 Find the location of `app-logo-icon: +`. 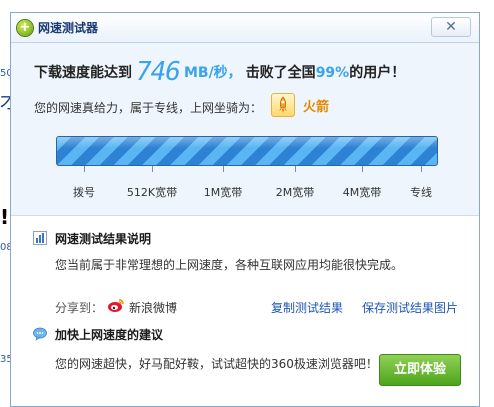

app-logo-icon: + is located at coordinates (25, 28).